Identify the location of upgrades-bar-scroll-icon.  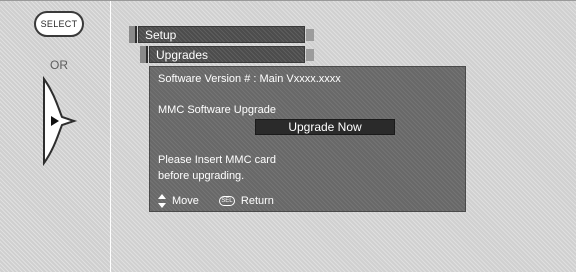
(310, 55).